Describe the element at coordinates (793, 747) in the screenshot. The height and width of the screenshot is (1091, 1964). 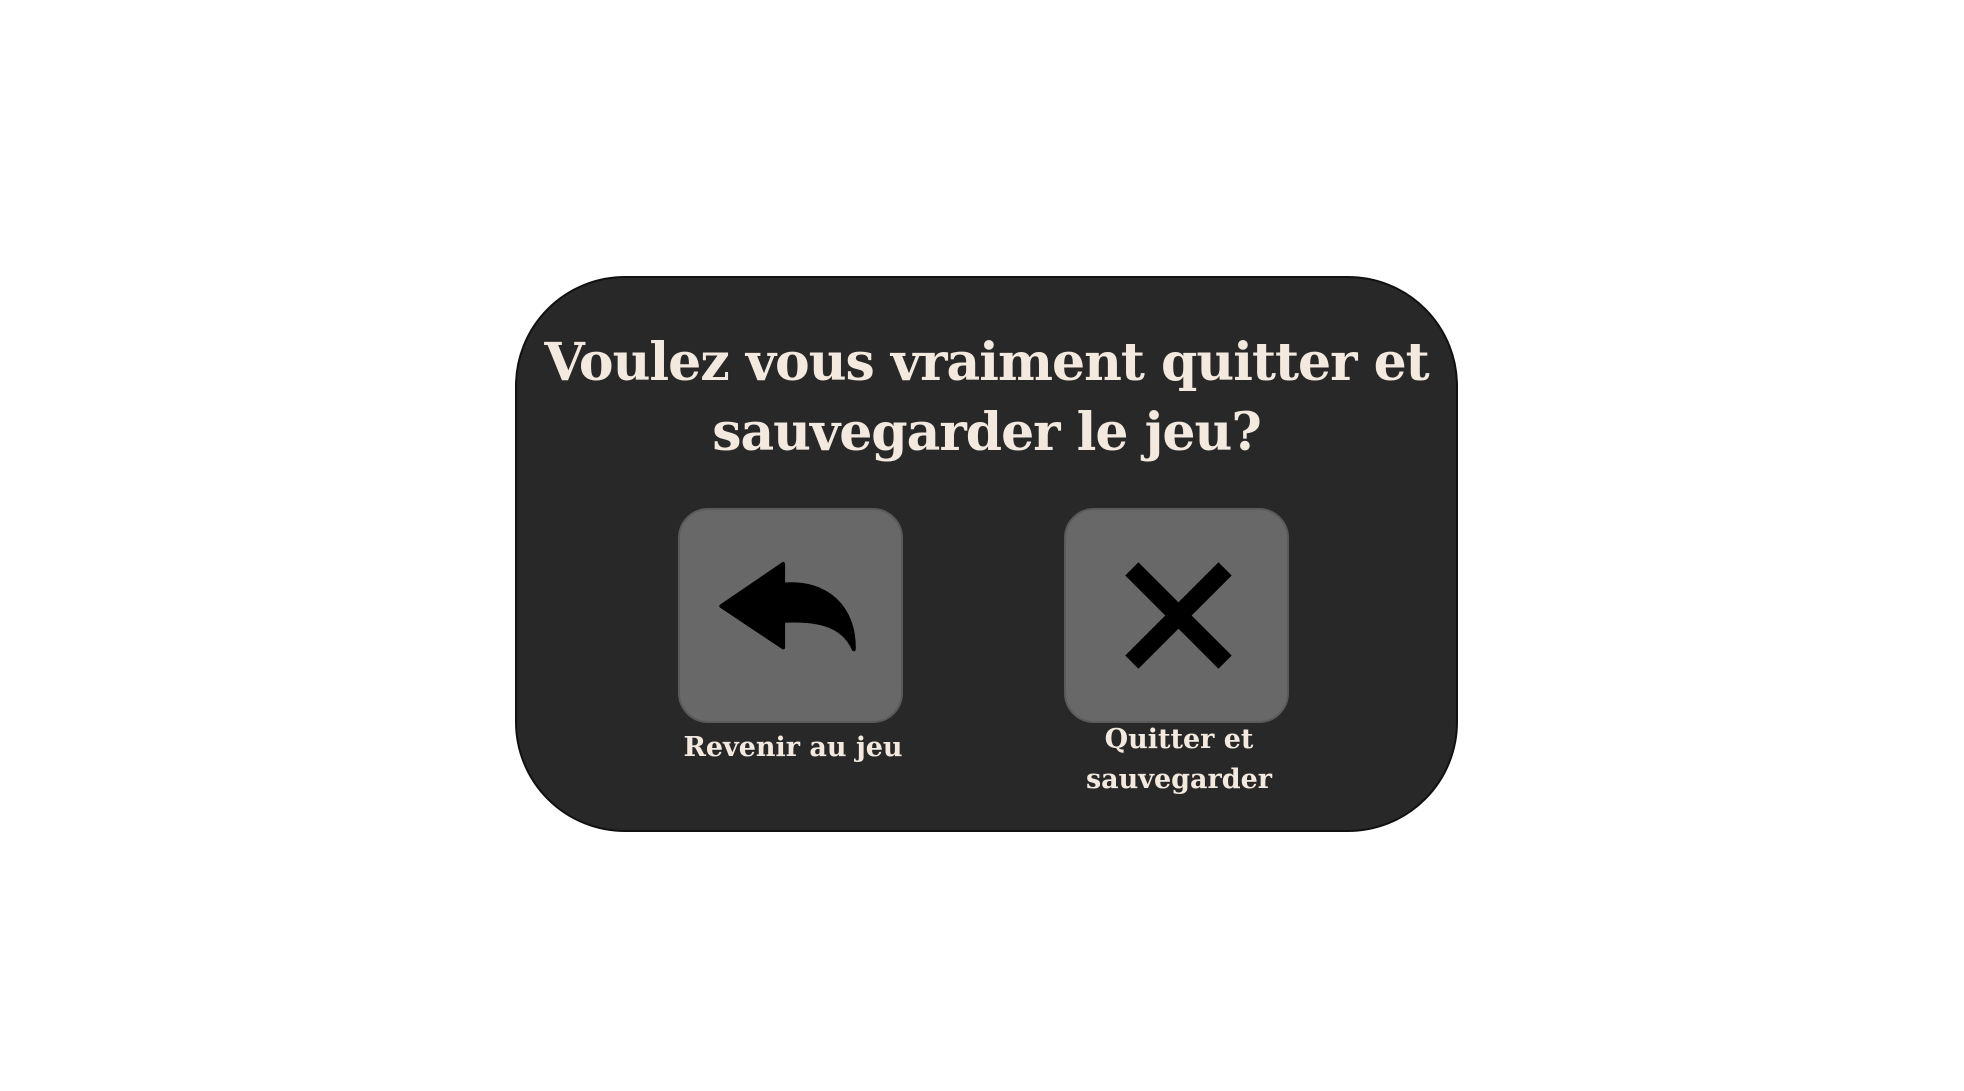
I see `return-to-game-label: Revenir au jeu` at that location.